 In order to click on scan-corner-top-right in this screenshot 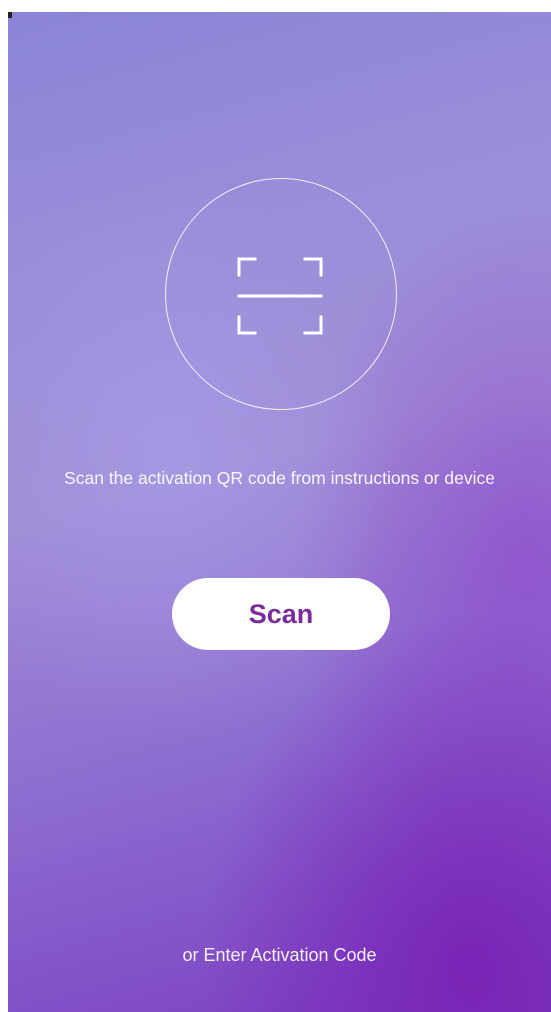, I will do `click(313, 267)`.